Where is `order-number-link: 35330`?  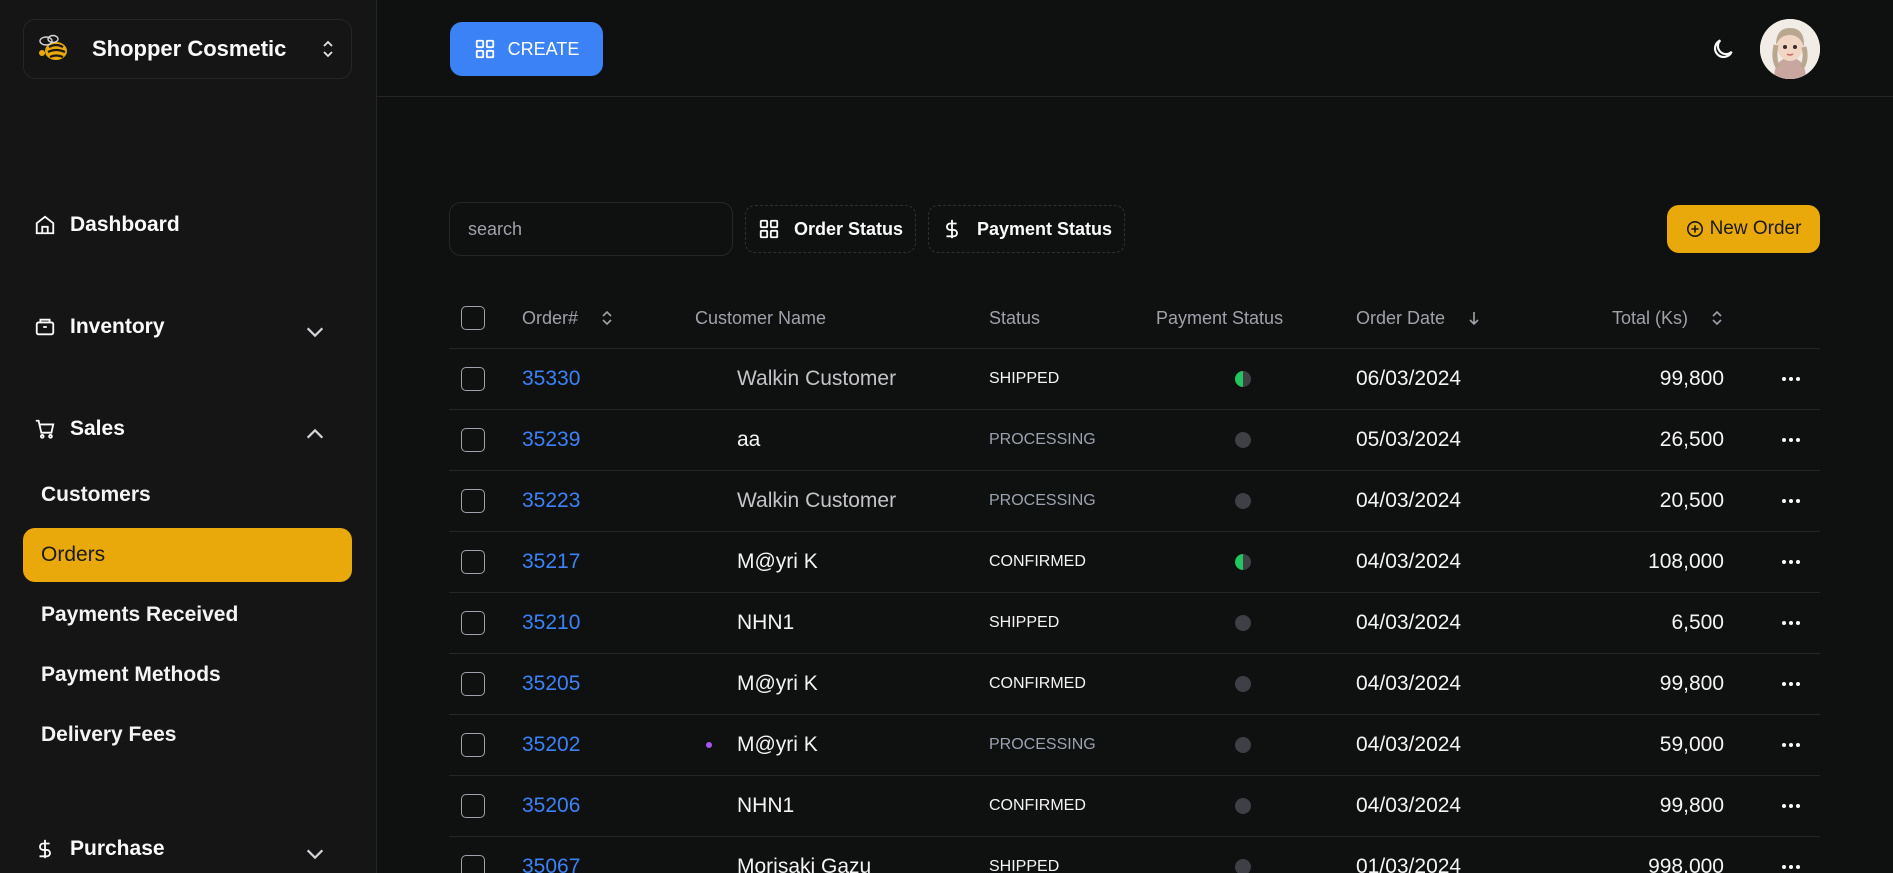
order-number-link: 35330 is located at coordinates (551, 379).